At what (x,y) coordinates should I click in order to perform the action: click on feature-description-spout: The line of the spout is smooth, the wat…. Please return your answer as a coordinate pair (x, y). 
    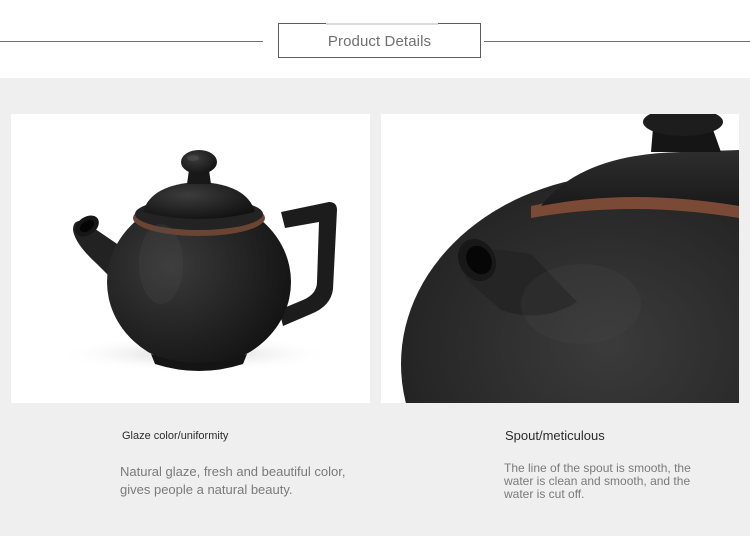
    Looking at the image, I should click on (597, 481).